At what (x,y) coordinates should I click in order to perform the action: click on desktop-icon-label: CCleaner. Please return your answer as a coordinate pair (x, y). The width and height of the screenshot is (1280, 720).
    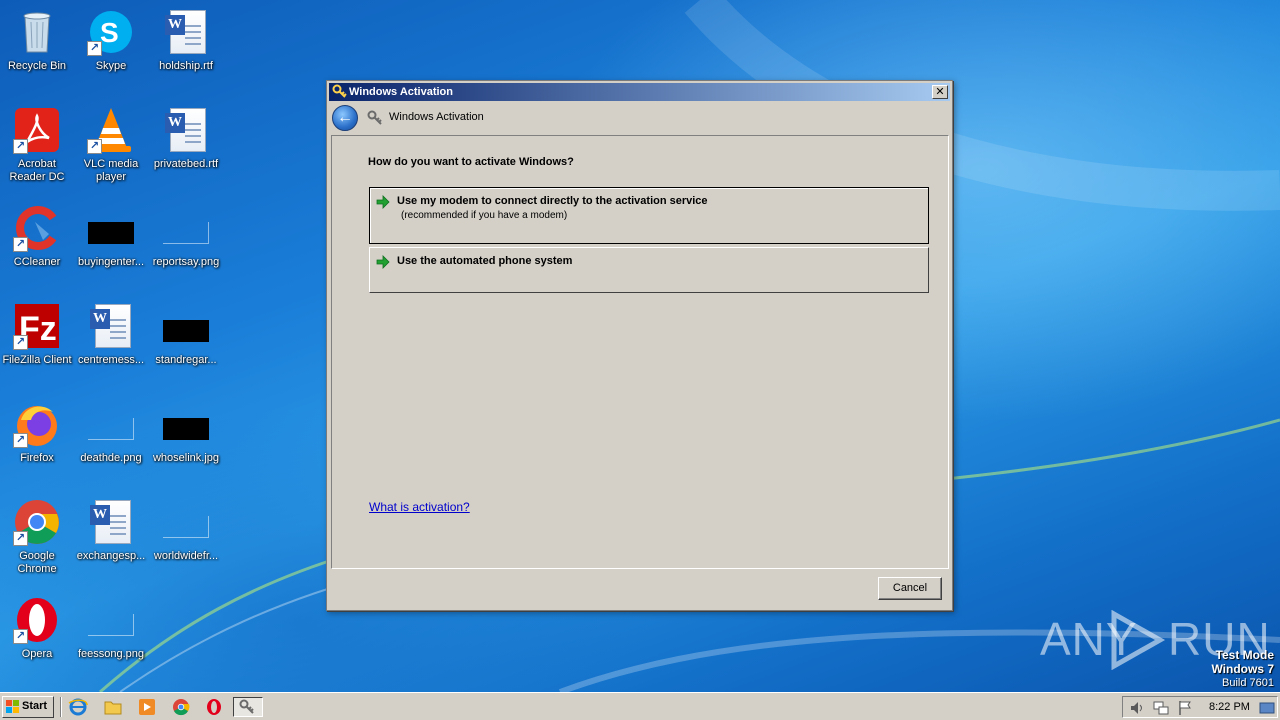
    Looking at the image, I should click on (37, 262).